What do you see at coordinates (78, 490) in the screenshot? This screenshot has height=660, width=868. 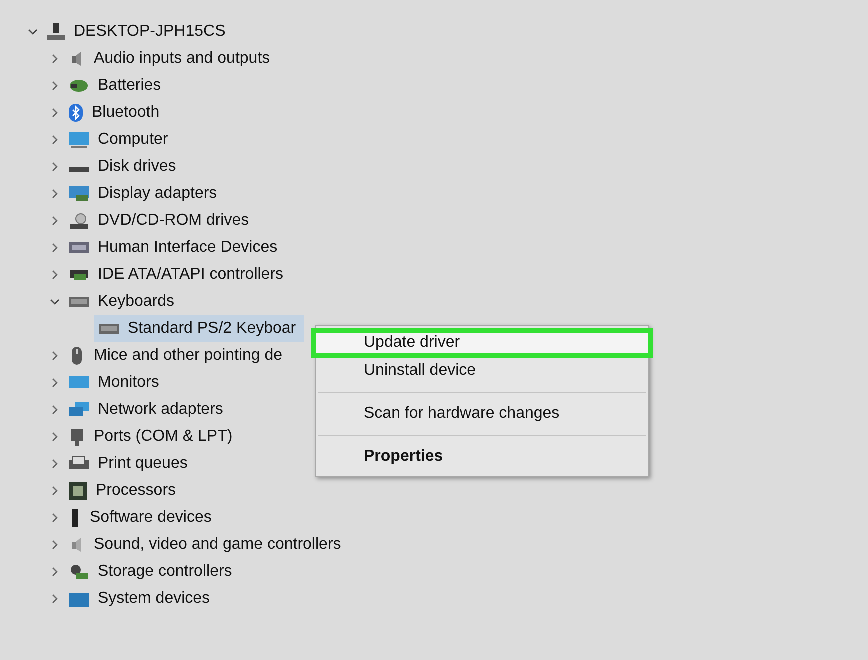 I see `chip-icon` at bounding box center [78, 490].